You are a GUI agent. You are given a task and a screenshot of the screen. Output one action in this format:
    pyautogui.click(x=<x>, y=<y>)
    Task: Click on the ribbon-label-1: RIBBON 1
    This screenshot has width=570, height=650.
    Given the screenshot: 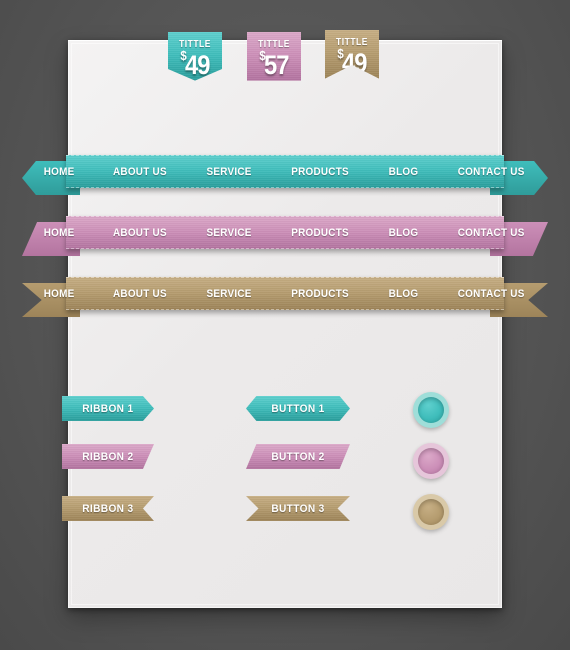 What is the action you would take?
    pyautogui.click(x=108, y=408)
    